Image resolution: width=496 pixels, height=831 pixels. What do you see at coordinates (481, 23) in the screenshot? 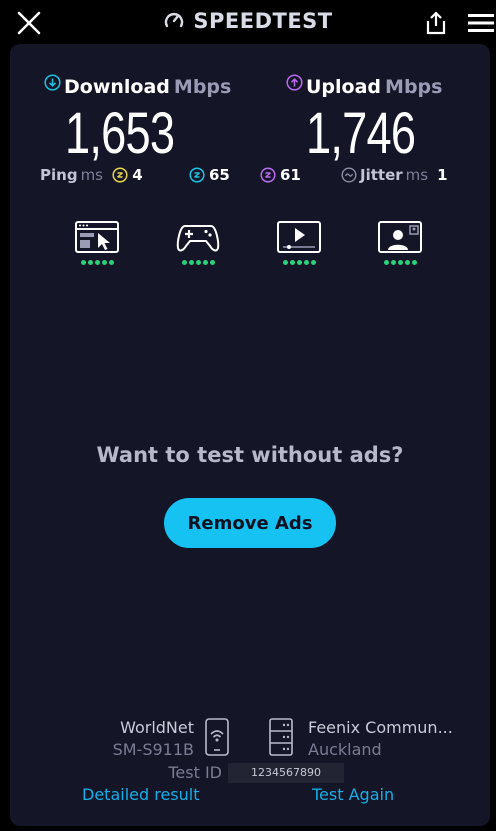
I see `hamburger-menu-icon` at bounding box center [481, 23].